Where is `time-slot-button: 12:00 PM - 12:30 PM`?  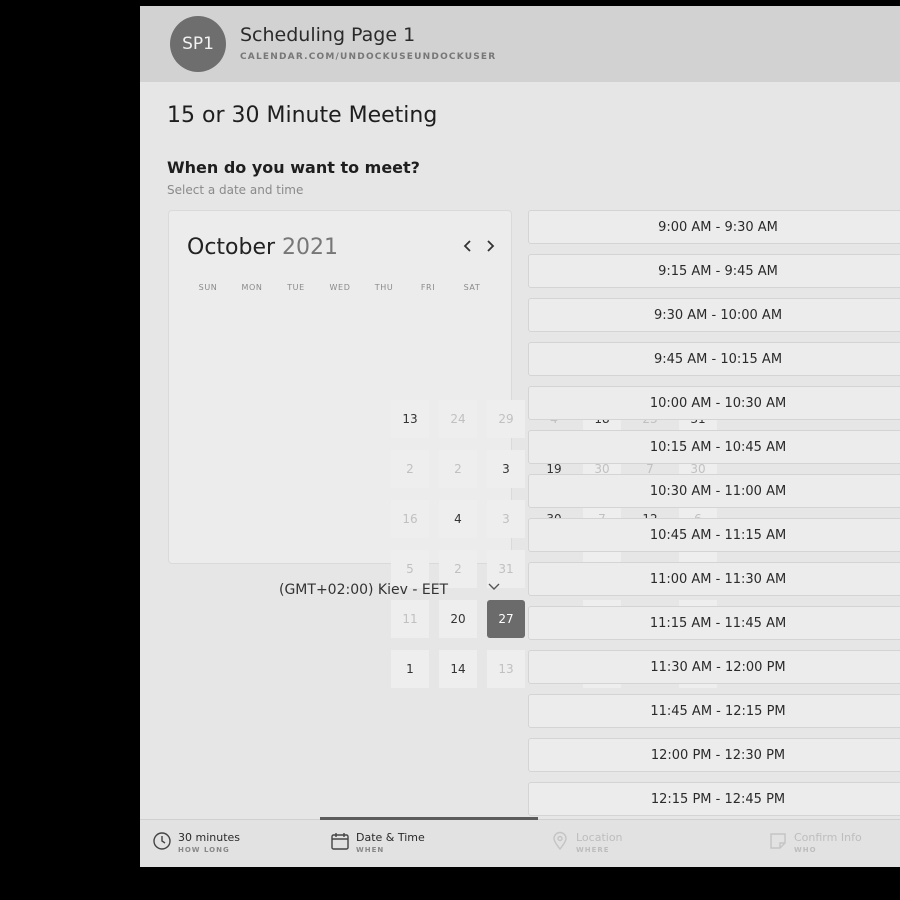
time-slot-button: 12:00 PM - 12:30 PM is located at coordinates (714, 755).